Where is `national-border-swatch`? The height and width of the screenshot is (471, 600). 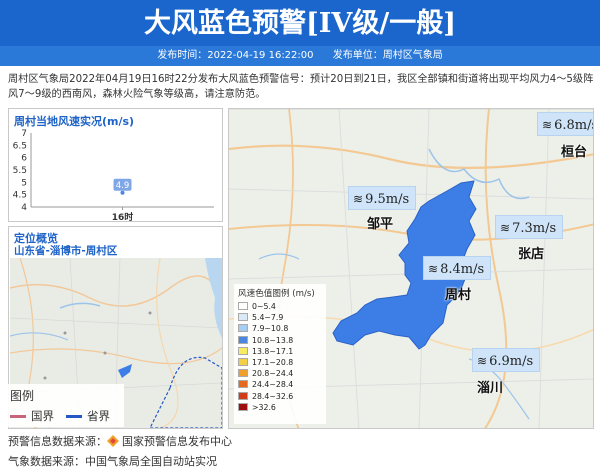 national-border-swatch is located at coordinates (18, 416).